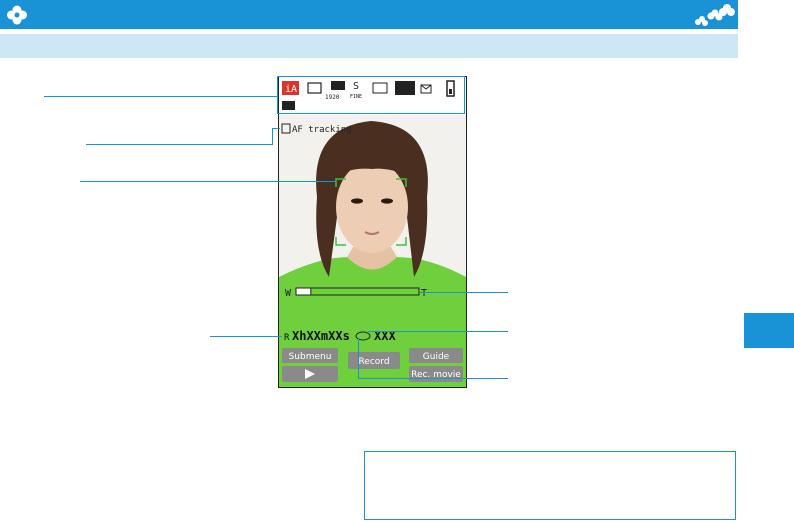 The width and height of the screenshot is (794, 522). Describe the element at coordinates (433, 378) in the screenshot. I see `callout-line-count-icon` at that location.